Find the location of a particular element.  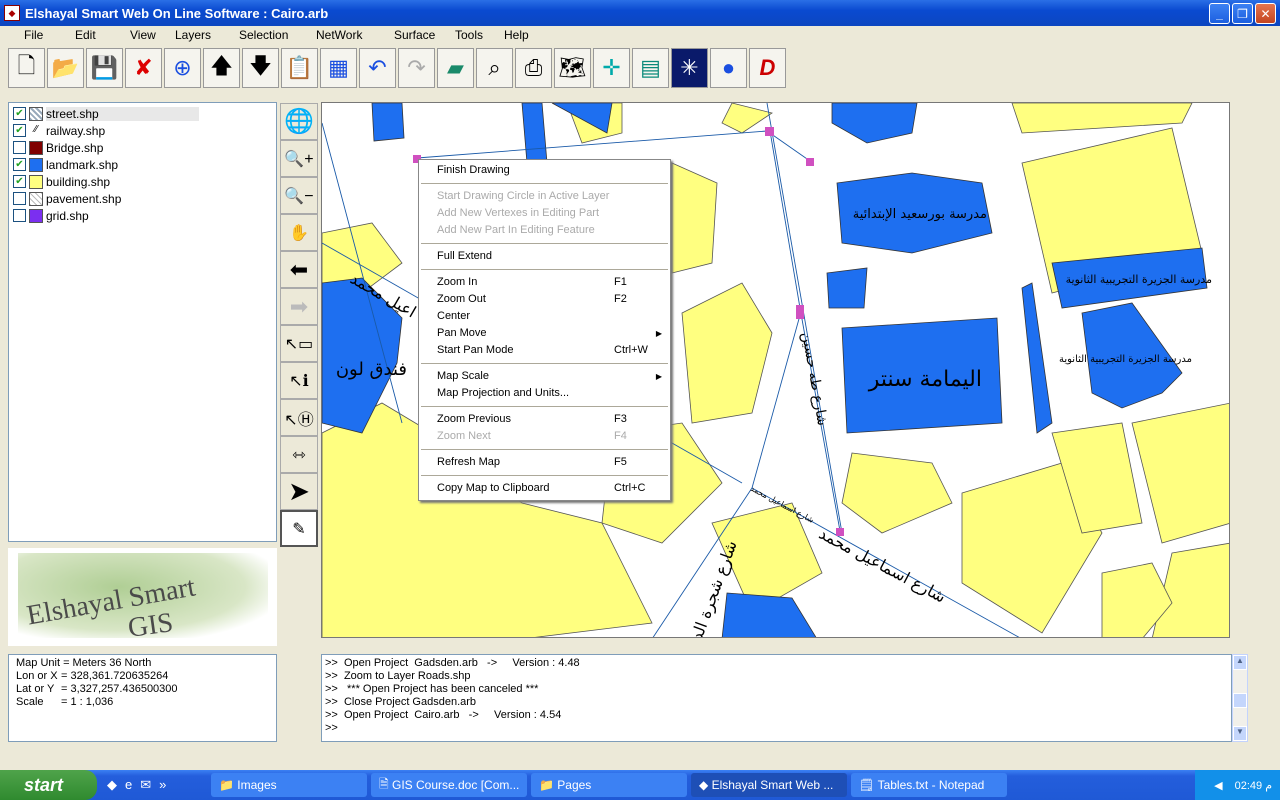

hyperlink-icon: ↖Ⓗ is located at coordinates (299, 417).